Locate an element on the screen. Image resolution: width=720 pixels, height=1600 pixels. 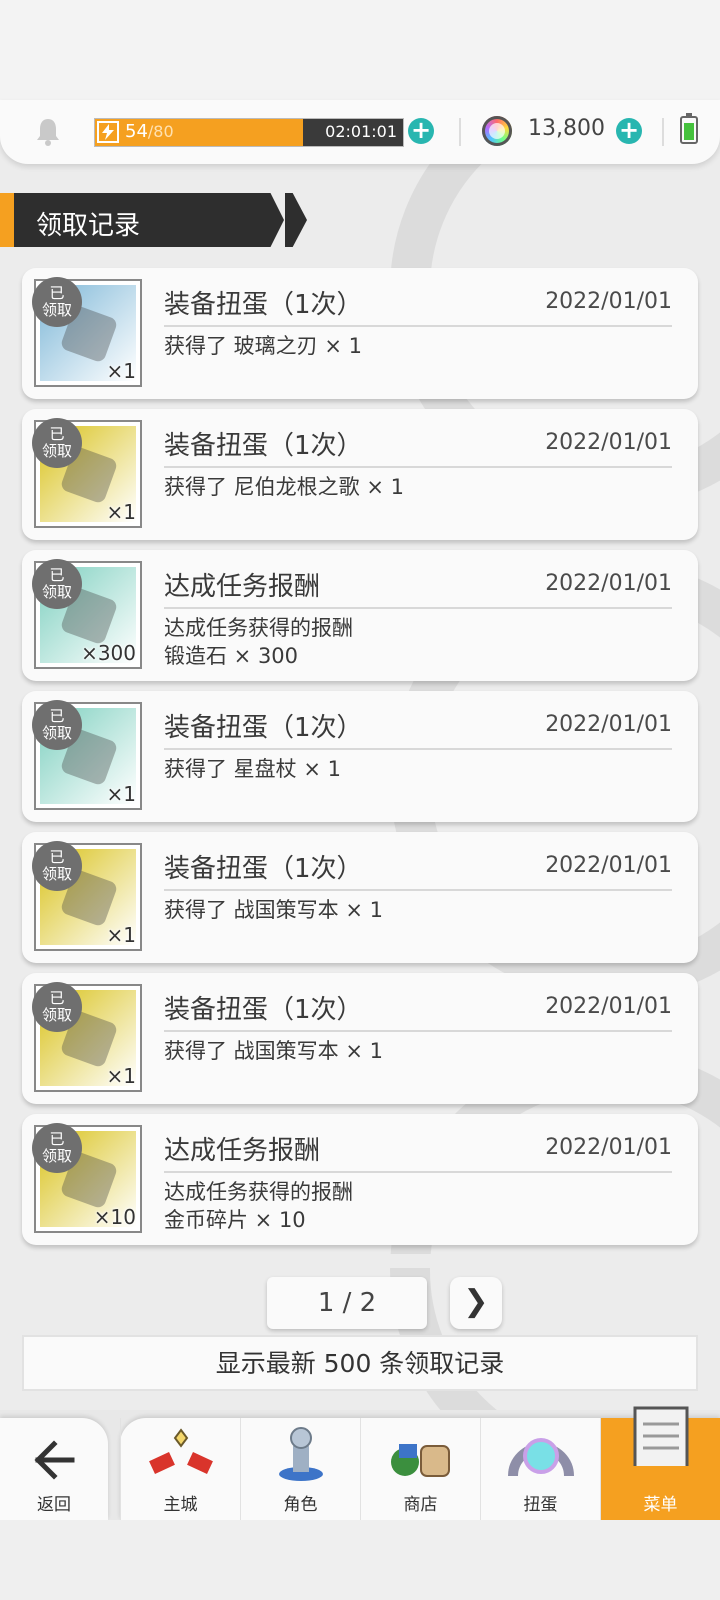
description-line: 获得了 玻璃之刃 × 1 is located at coordinates (263, 346).